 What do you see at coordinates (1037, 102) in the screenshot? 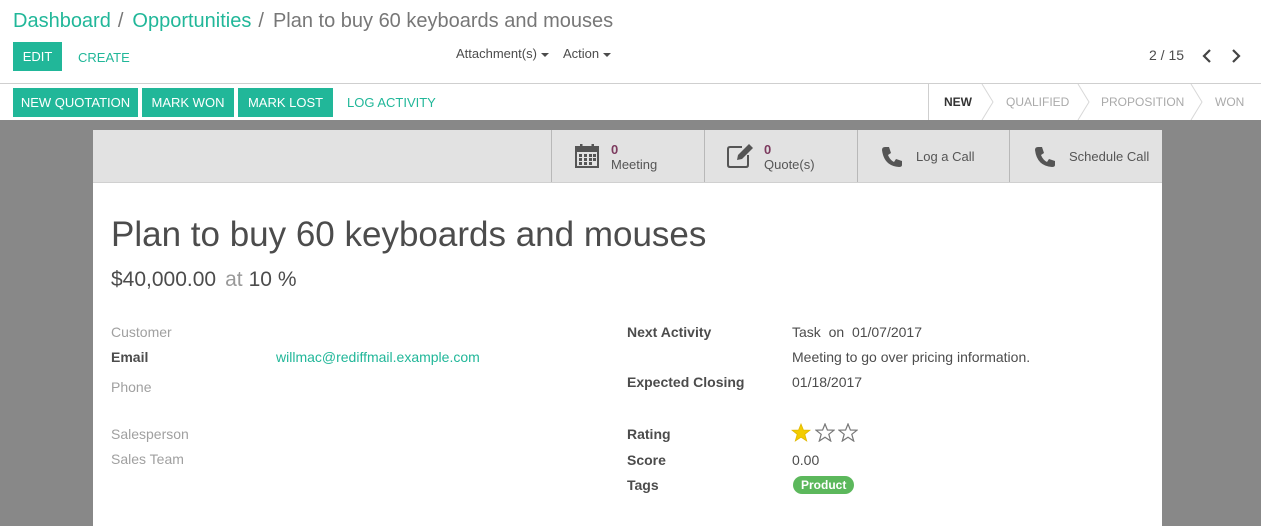
I see `stage-qualified: QUALIFIED` at bounding box center [1037, 102].